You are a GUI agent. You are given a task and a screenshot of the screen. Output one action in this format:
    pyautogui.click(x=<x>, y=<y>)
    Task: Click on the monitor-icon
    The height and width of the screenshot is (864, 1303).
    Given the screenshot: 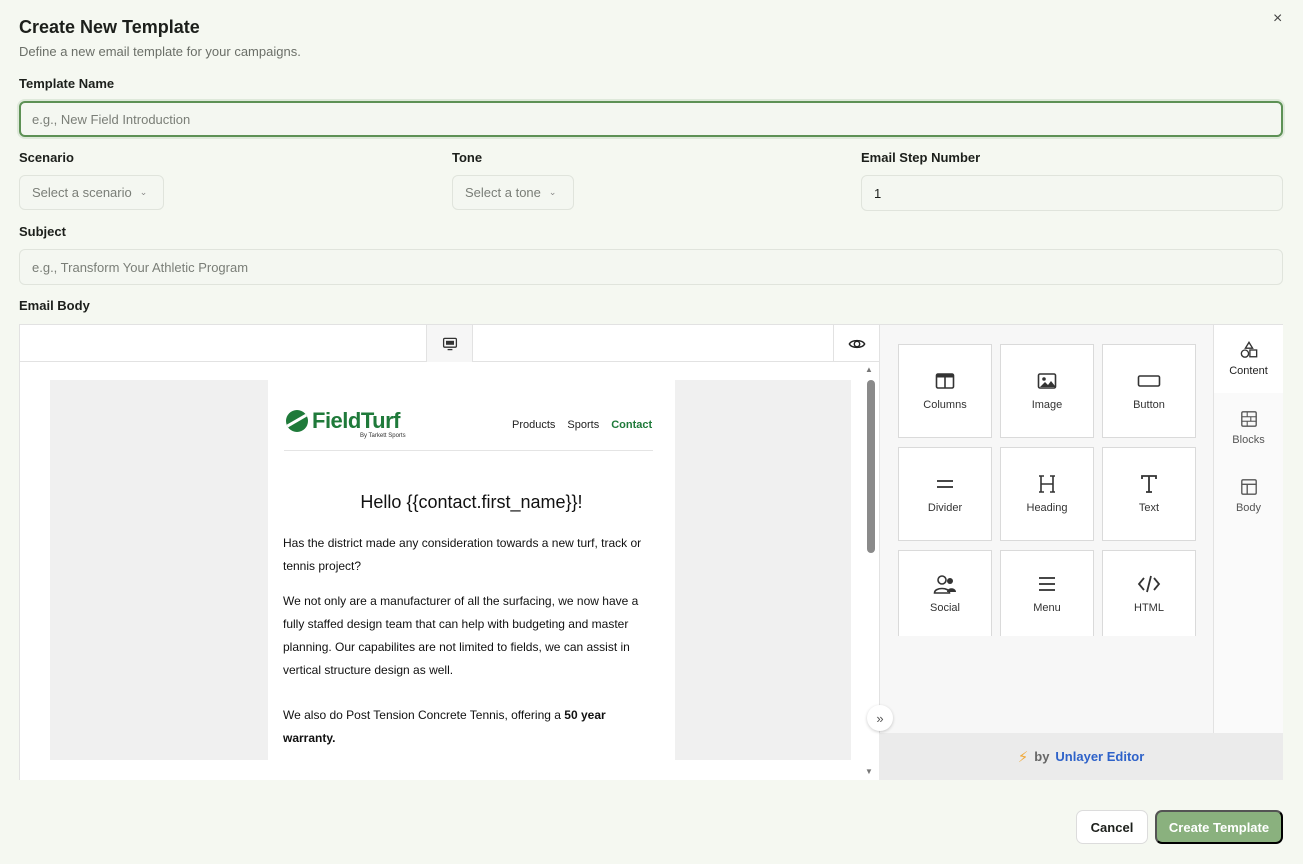 What is the action you would take?
    pyautogui.click(x=449, y=343)
    